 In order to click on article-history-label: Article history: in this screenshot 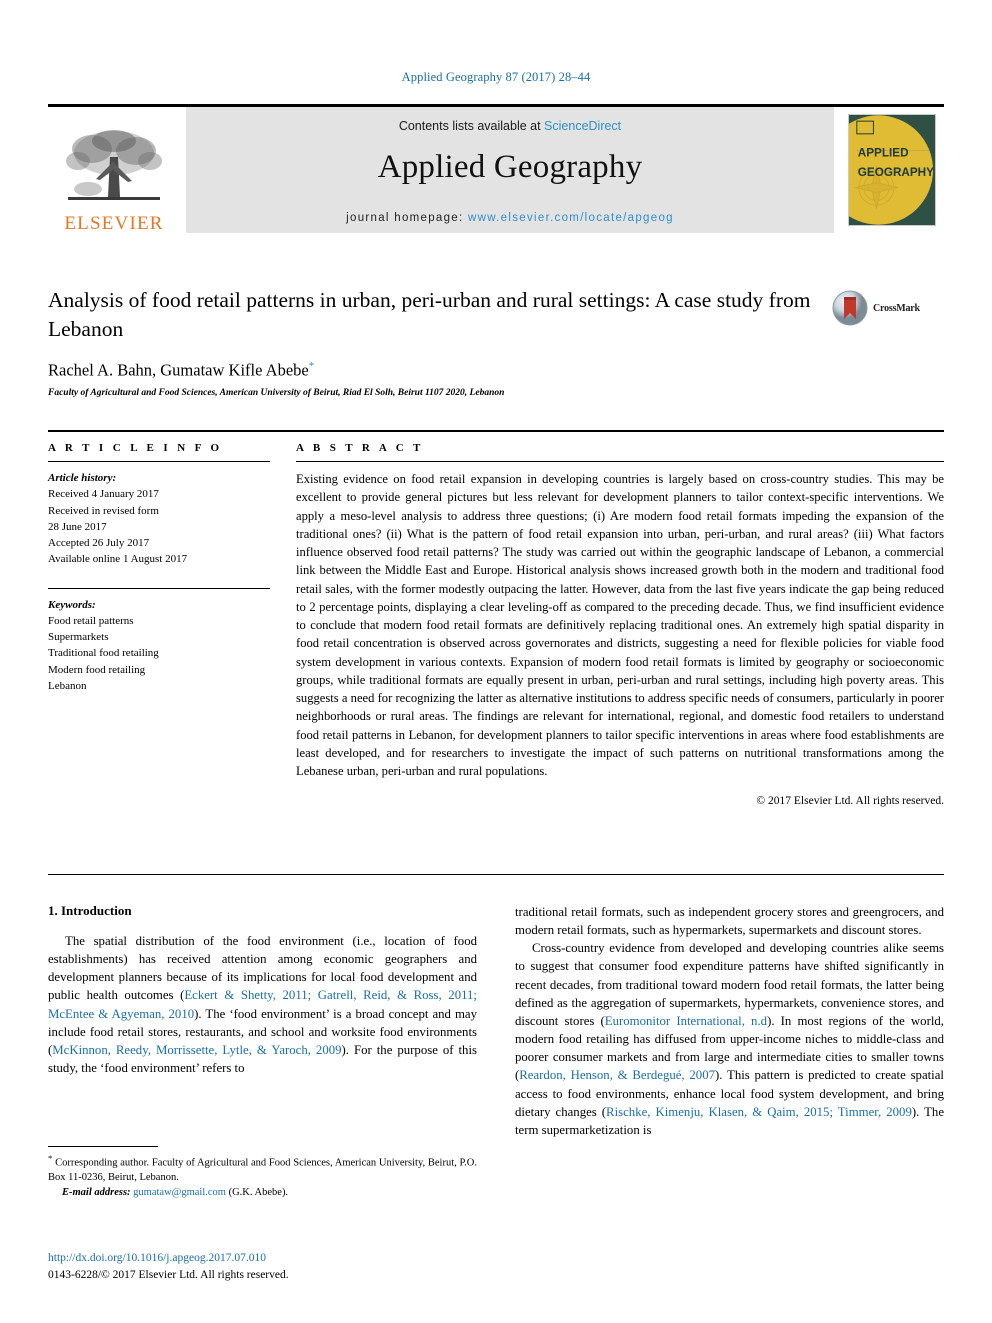, I will do `click(82, 478)`.